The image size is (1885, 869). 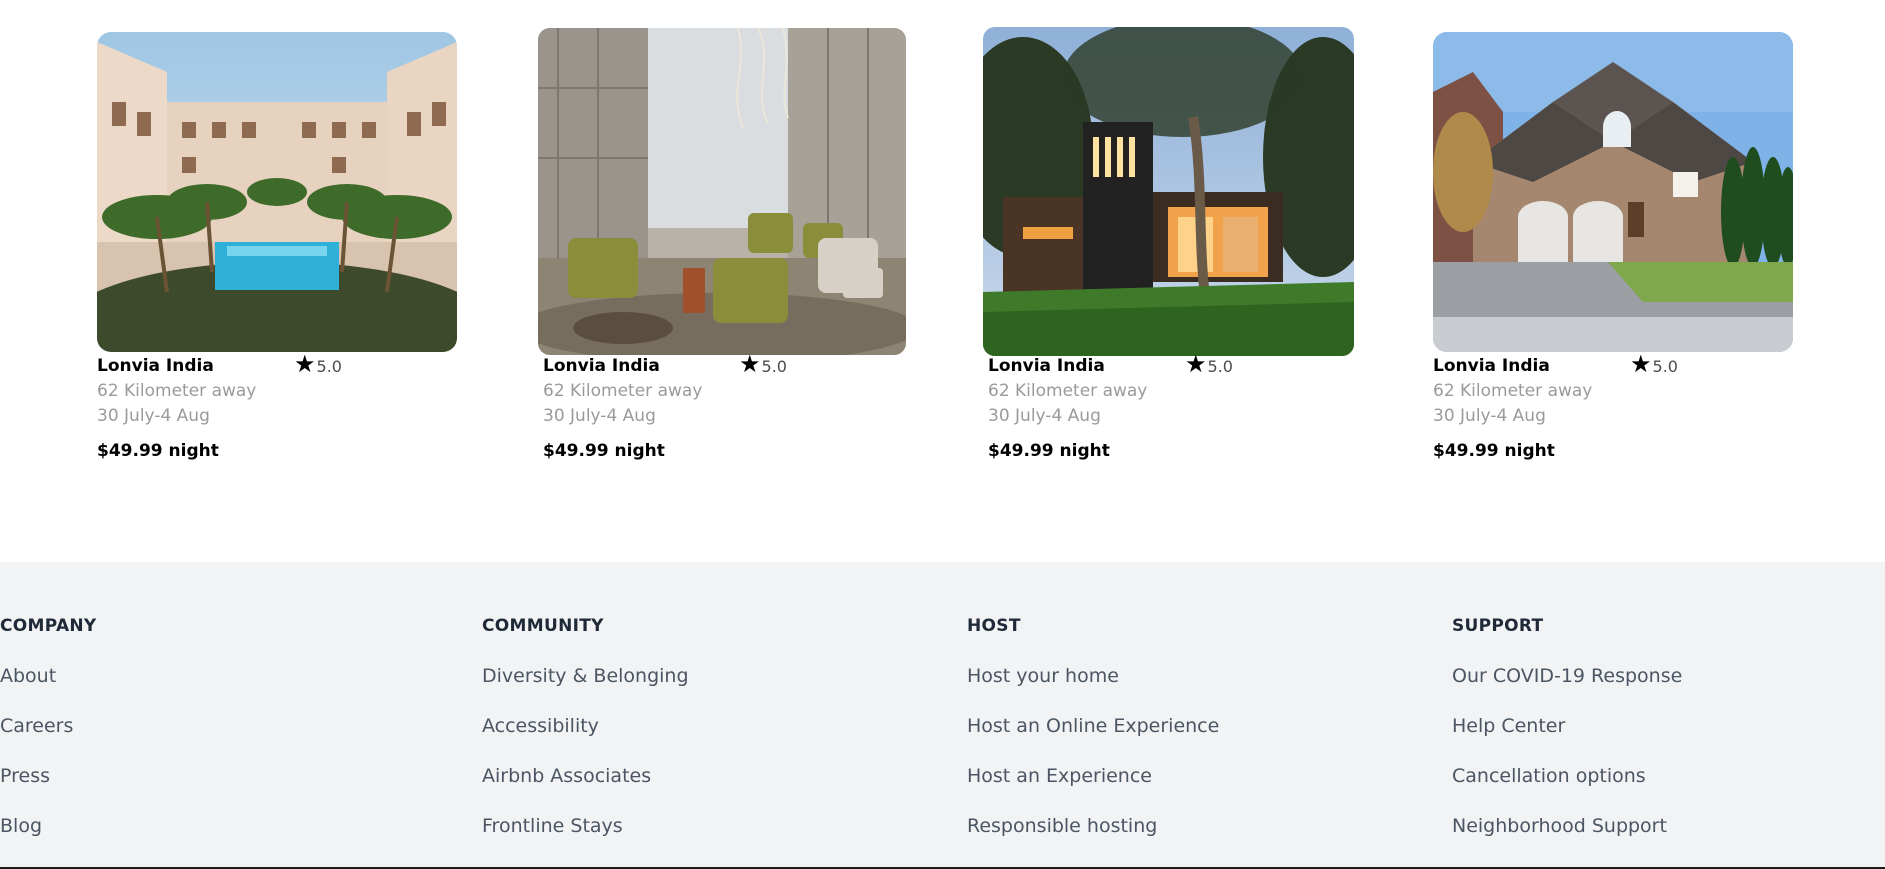 I want to click on footer-link-about: About, so click(x=28, y=676).